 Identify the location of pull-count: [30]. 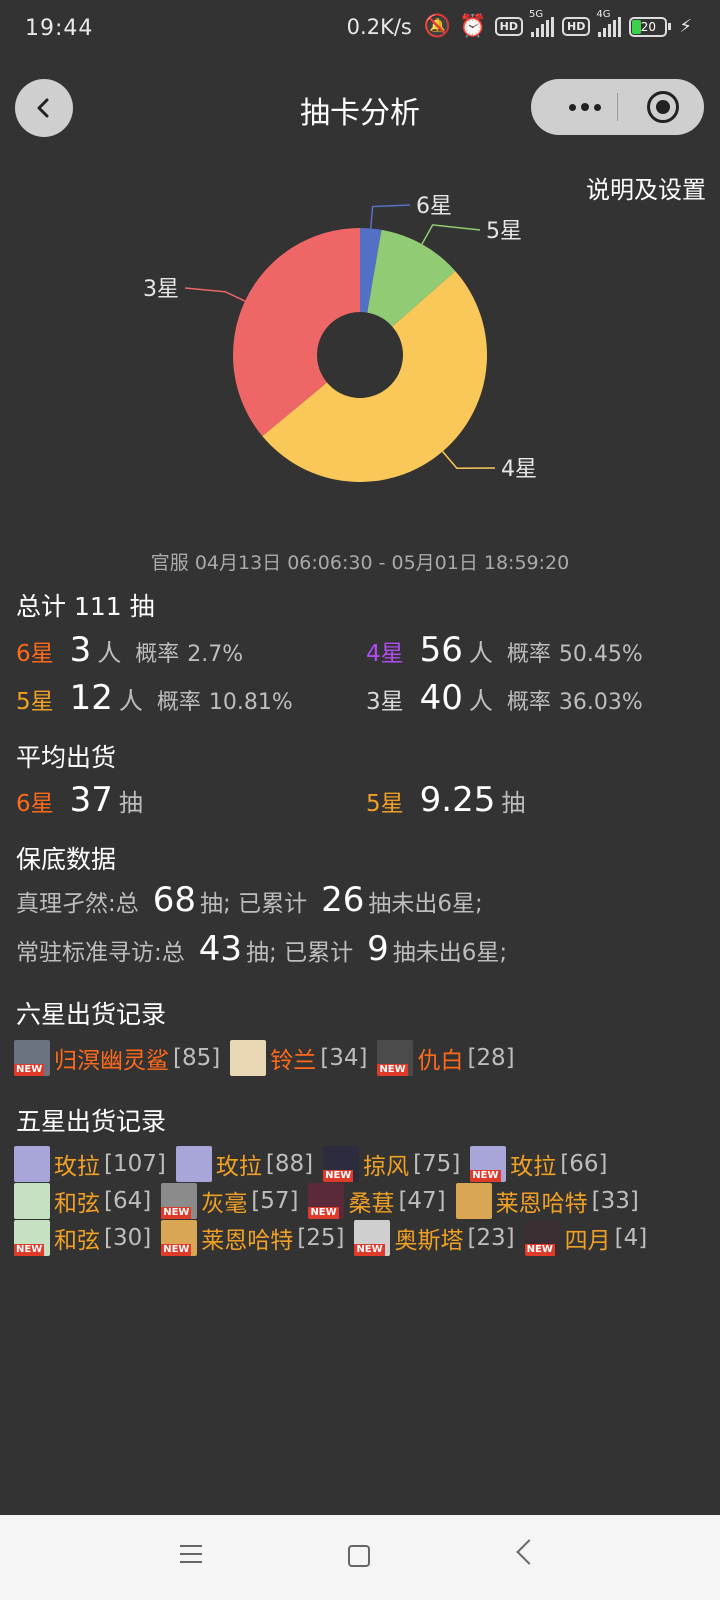
(128, 1238).